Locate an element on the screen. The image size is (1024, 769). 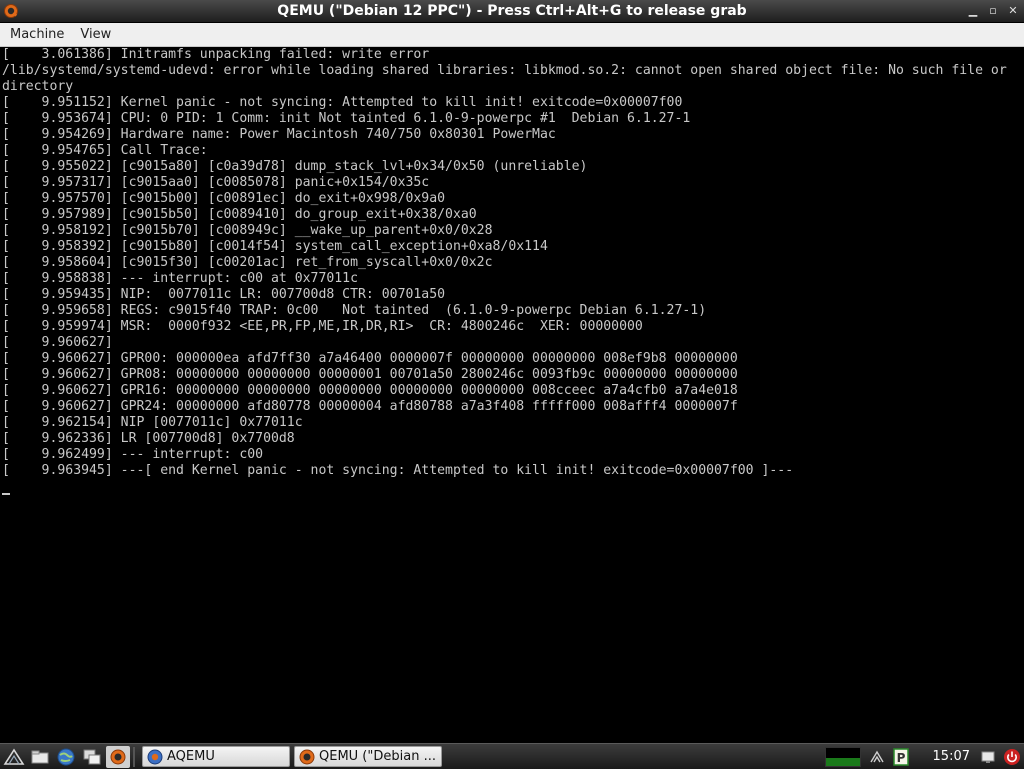
system-tray: P 15:07 is located at coordinates (924, 756).